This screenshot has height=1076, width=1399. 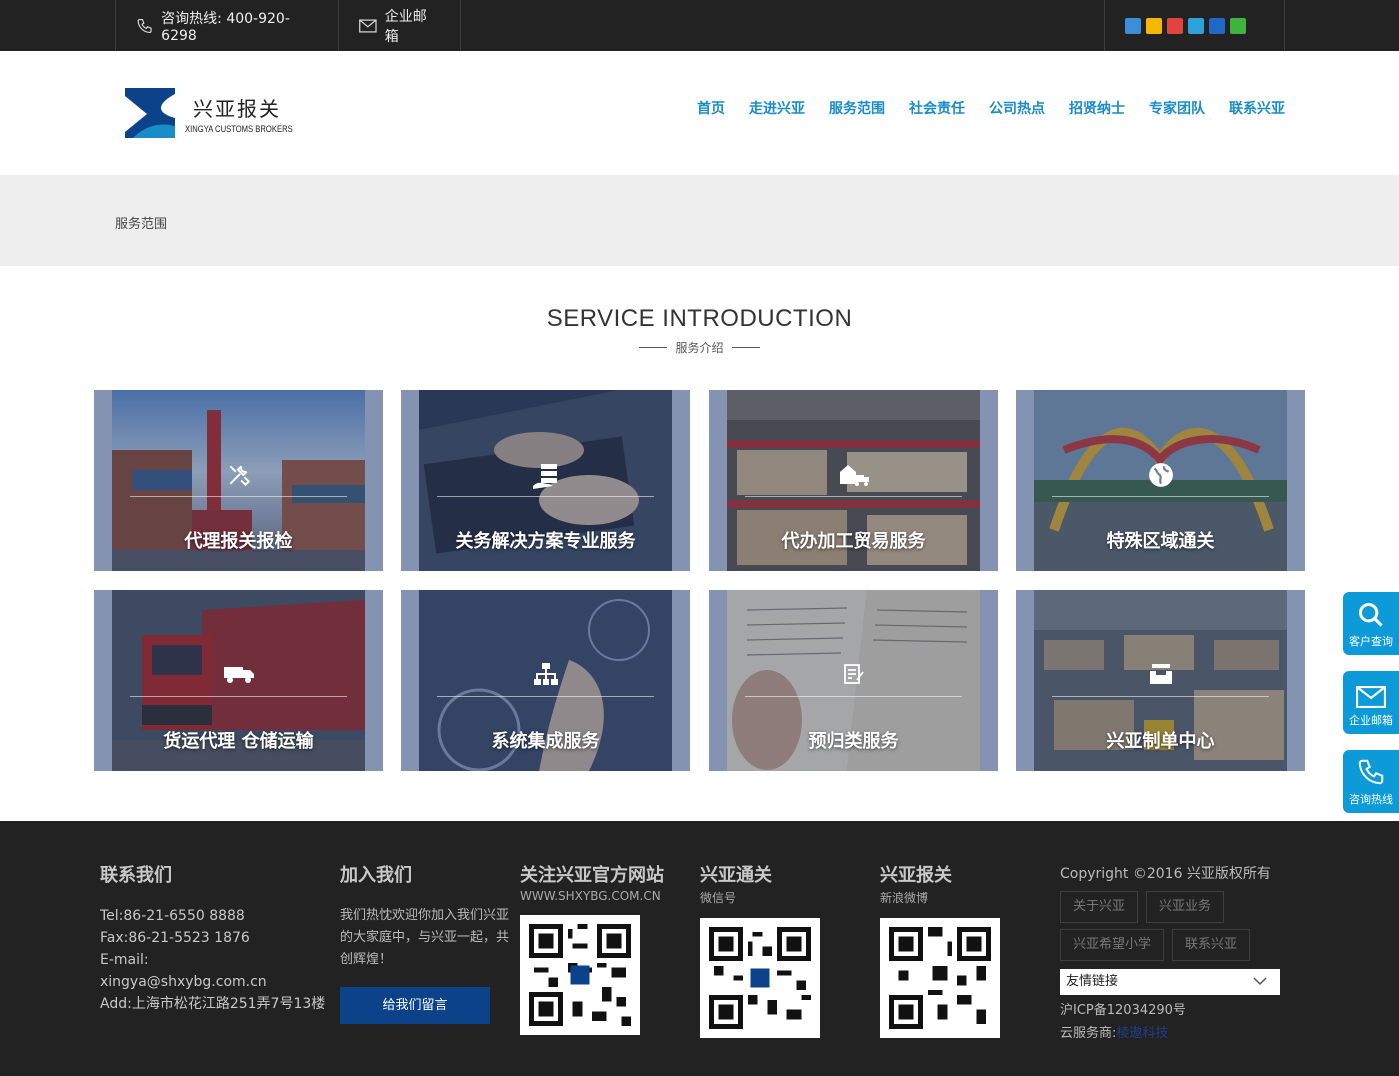 I want to click on qzone-icon, so click(x=1154, y=25).